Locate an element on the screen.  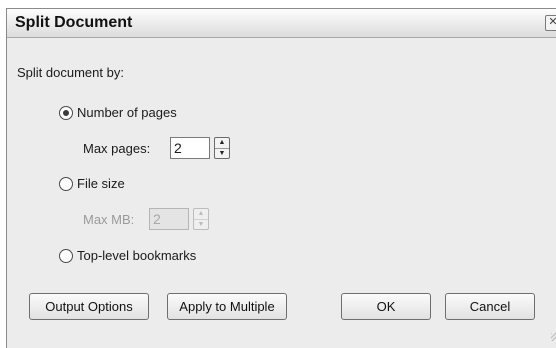
max-mb-input: 2 is located at coordinates (169, 219).